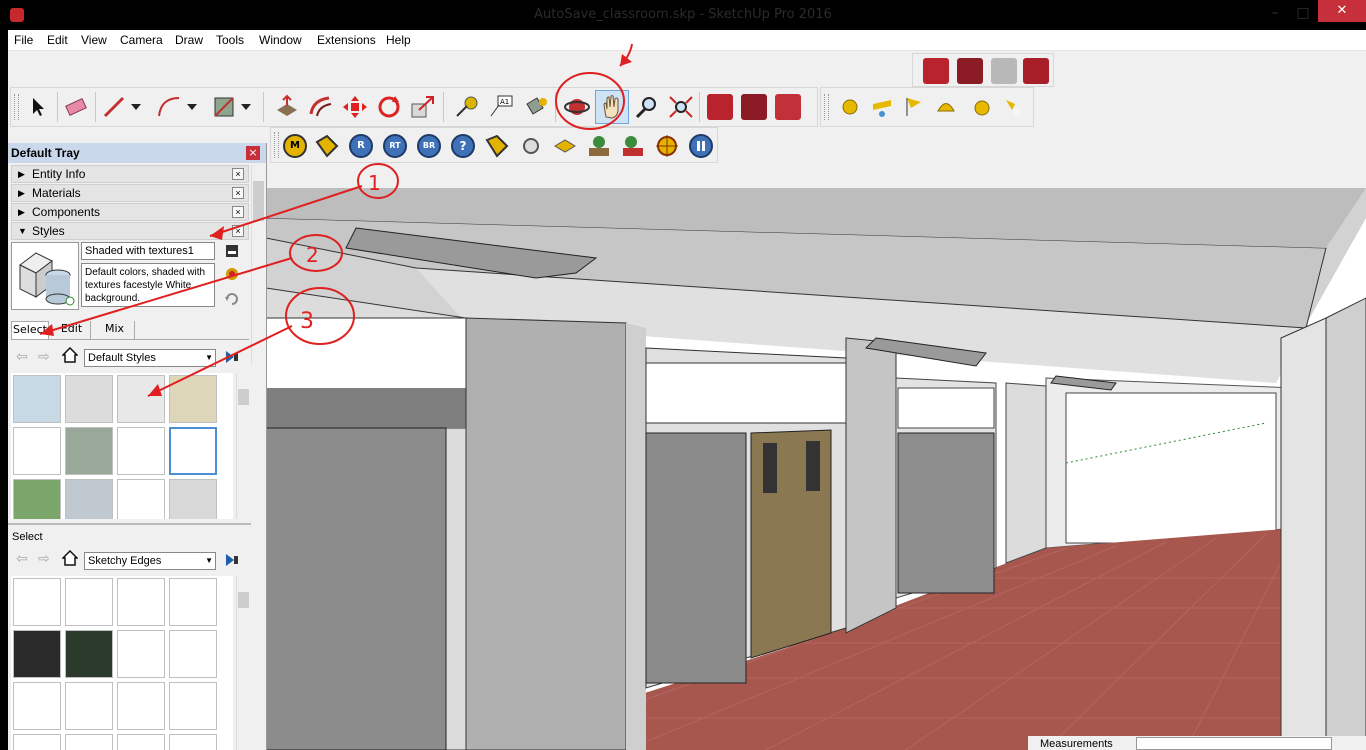 The width and height of the screenshot is (1366, 750). What do you see at coordinates (590, 101) in the screenshot?
I see `annotation-circle-pan` at bounding box center [590, 101].